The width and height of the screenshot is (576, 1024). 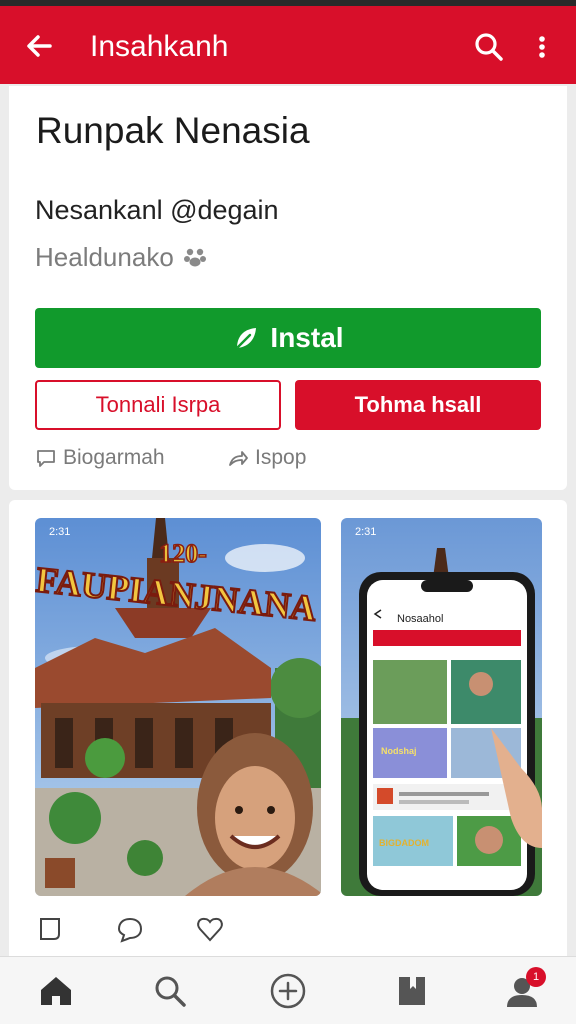 I want to click on comments-link: Biogarmah, so click(x=100, y=458).